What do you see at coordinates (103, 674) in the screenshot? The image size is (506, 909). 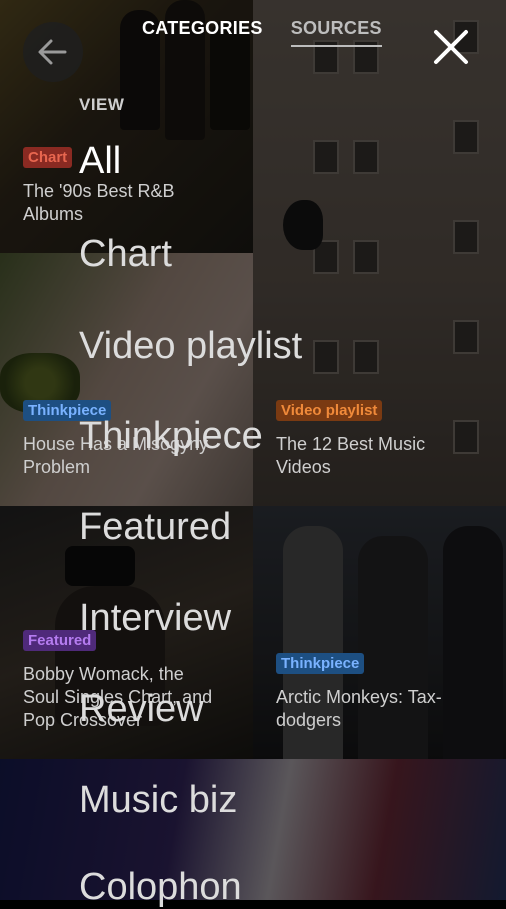 I see `card-title-line: Bobby Womack, the` at bounding box center [103, 674].